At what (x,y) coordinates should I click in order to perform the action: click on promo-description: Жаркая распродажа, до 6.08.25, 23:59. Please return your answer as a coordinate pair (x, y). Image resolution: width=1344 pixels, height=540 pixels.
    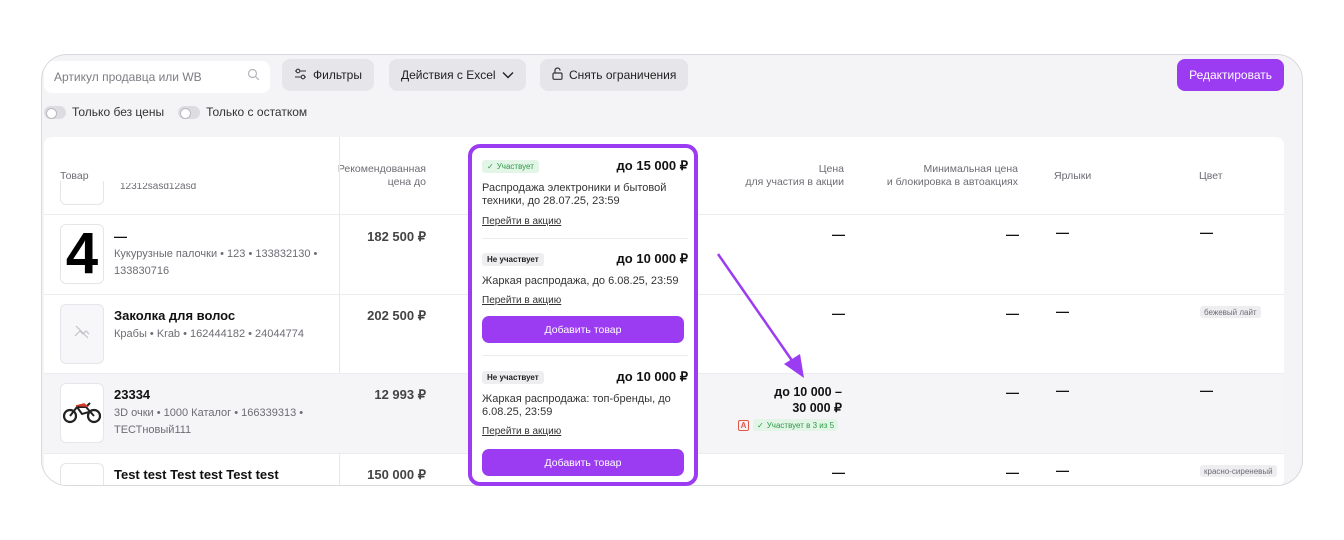
    Looking at the image, I should click on (580, 281).